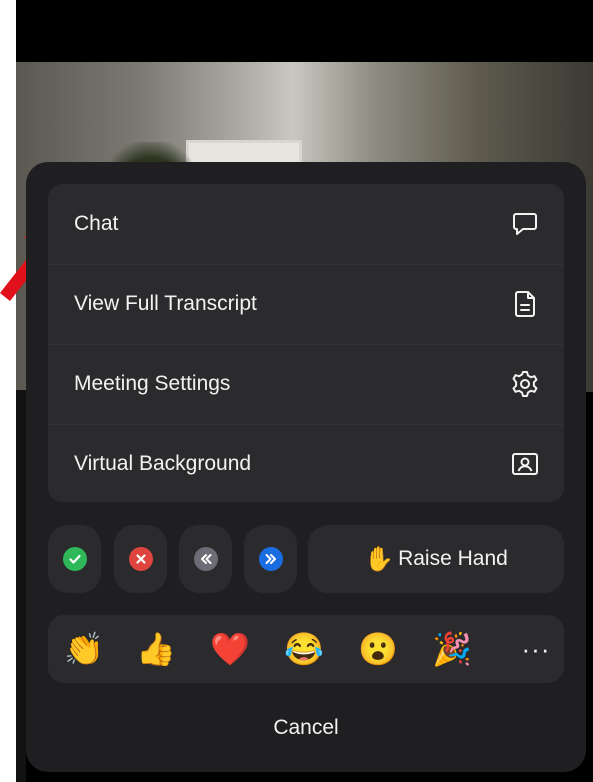 This screenshot has height=782, width=593. Describe the element at coordinates (525, 224) in the screenshot. I see `chat-bubble-icon` at that location.